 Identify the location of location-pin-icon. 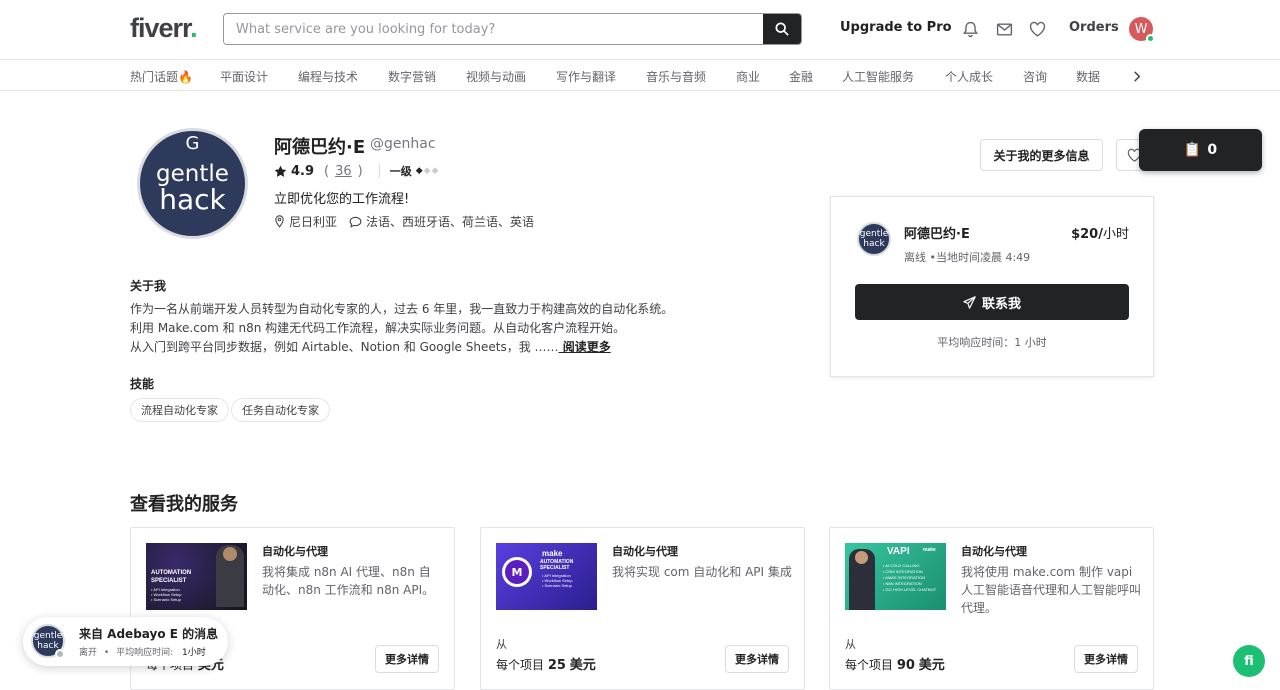
(279, 221).